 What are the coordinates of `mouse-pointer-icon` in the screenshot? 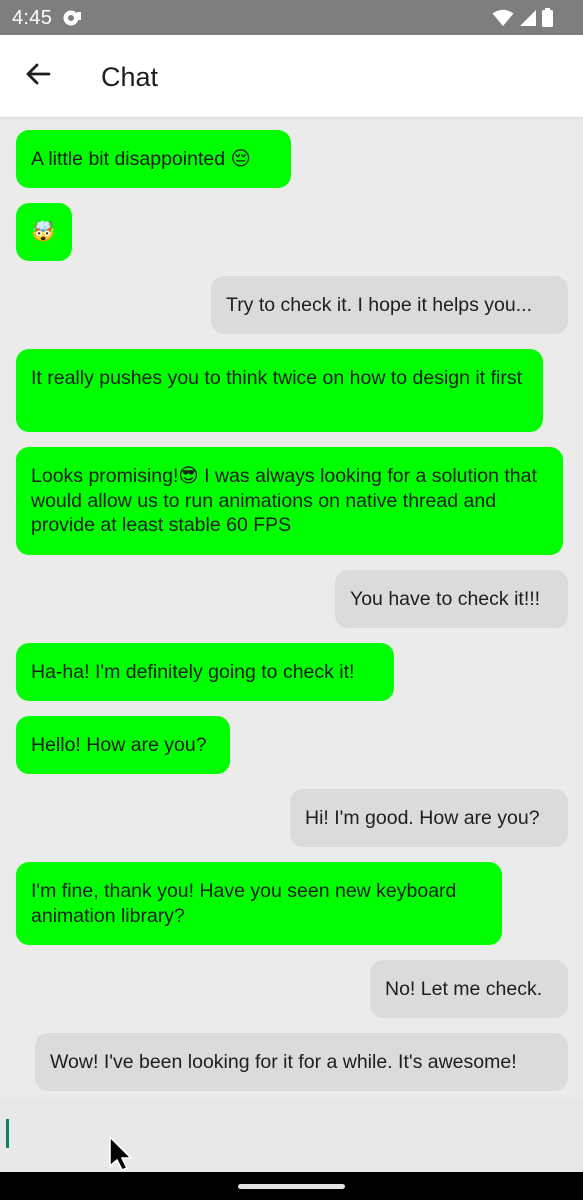 It's located at (120, 1154).